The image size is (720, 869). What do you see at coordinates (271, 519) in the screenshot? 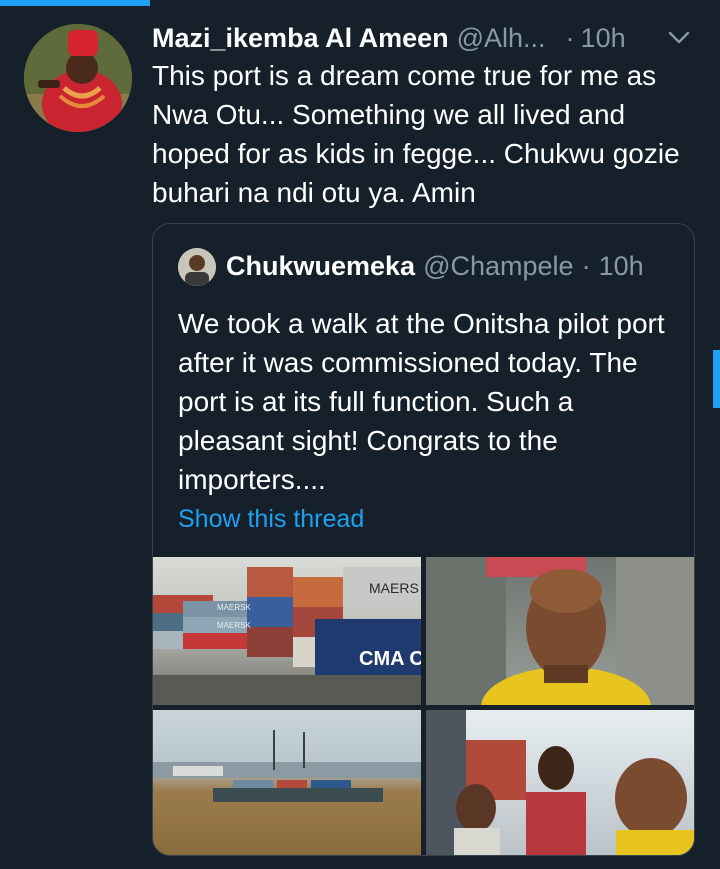
I see `show-thread-link: Show this thread` at bounding box center [271, 519].